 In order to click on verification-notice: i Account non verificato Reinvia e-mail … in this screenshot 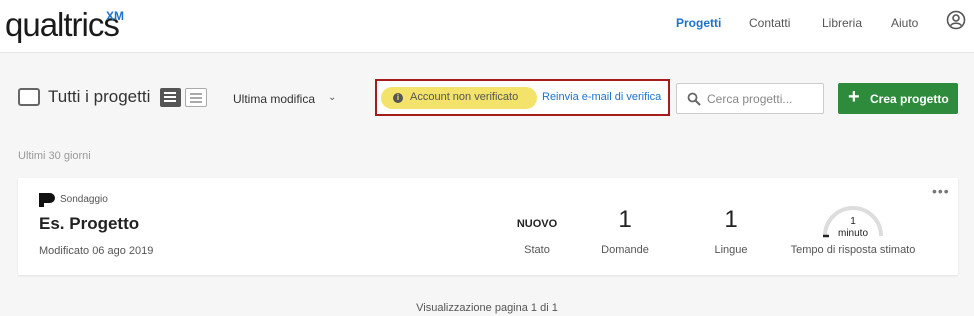, I will do `click(522, 97)`.